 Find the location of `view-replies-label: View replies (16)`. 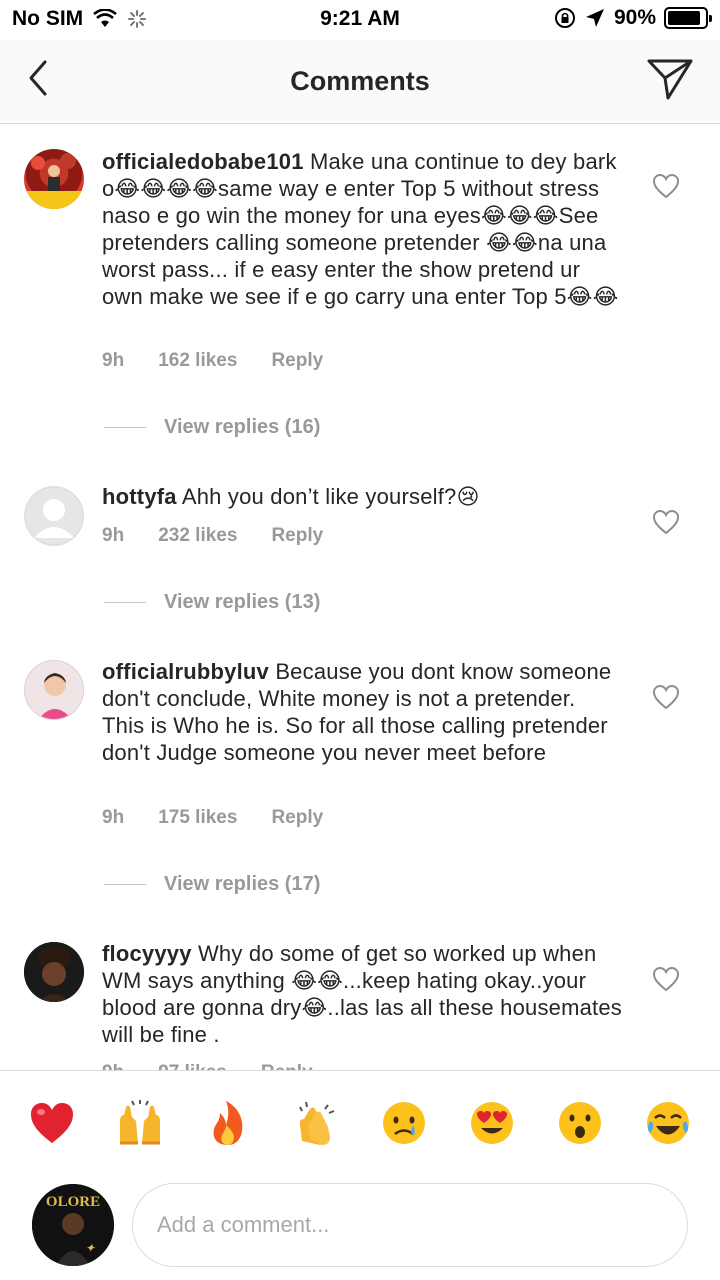

view-replies-label: View replies (16) is located at coordinates (242, 427).